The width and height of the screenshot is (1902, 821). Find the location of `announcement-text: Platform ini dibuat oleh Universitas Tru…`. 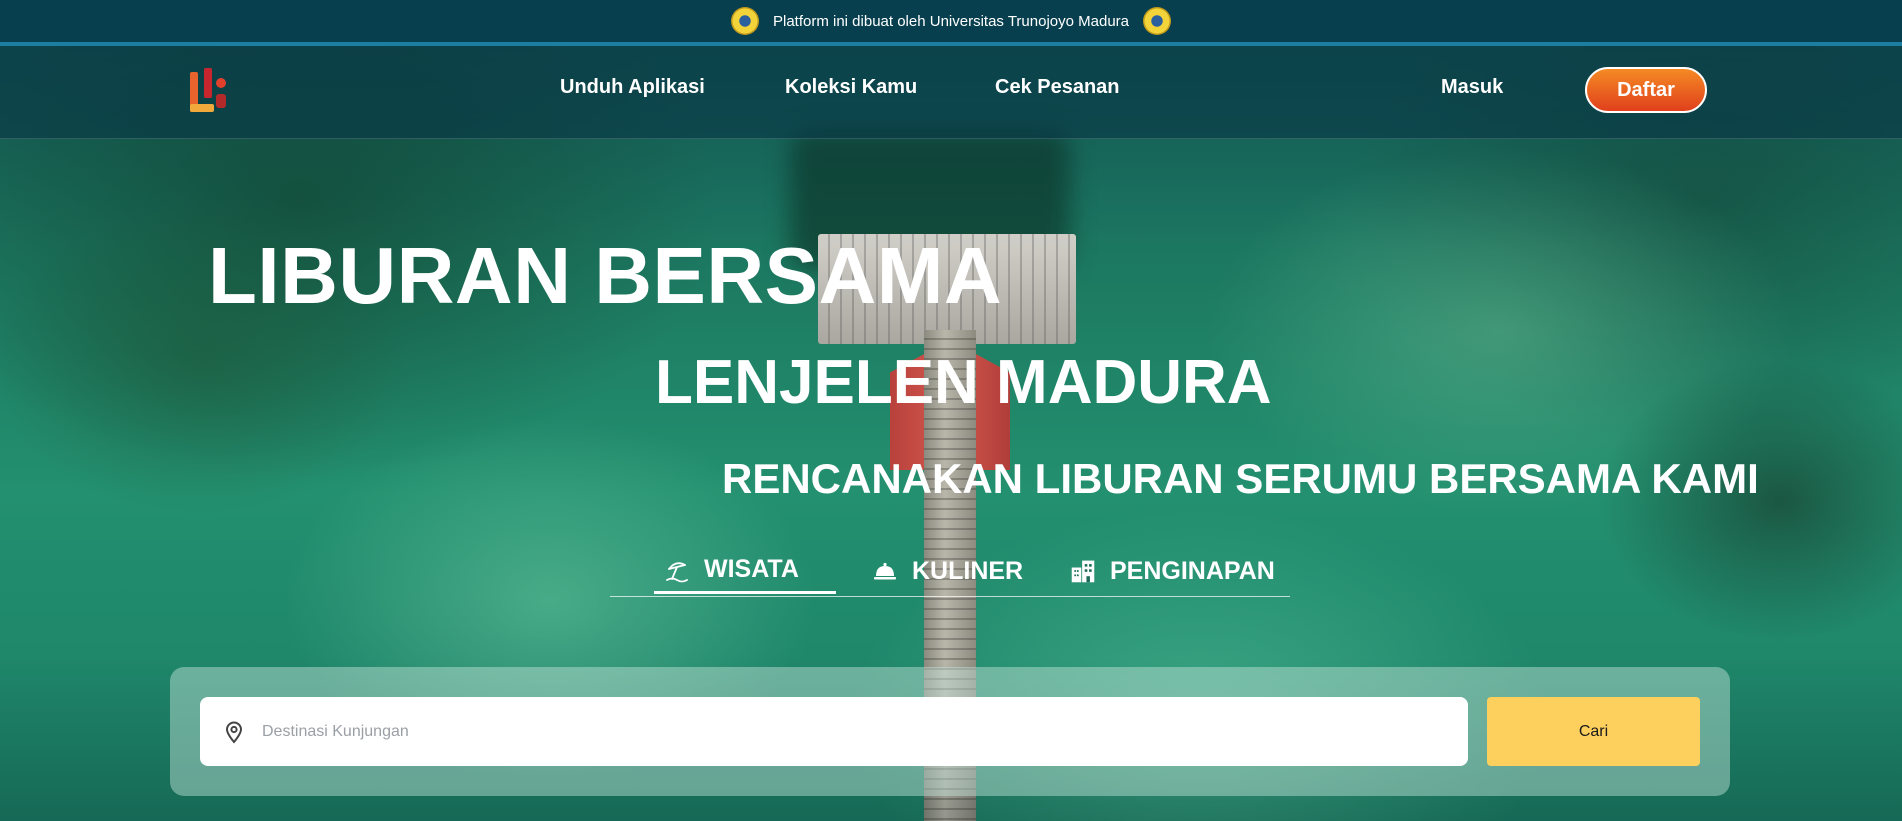

announcement-text: Platform ini dibuat oleh Universitas Tru… is located at coordinates (950, 21).